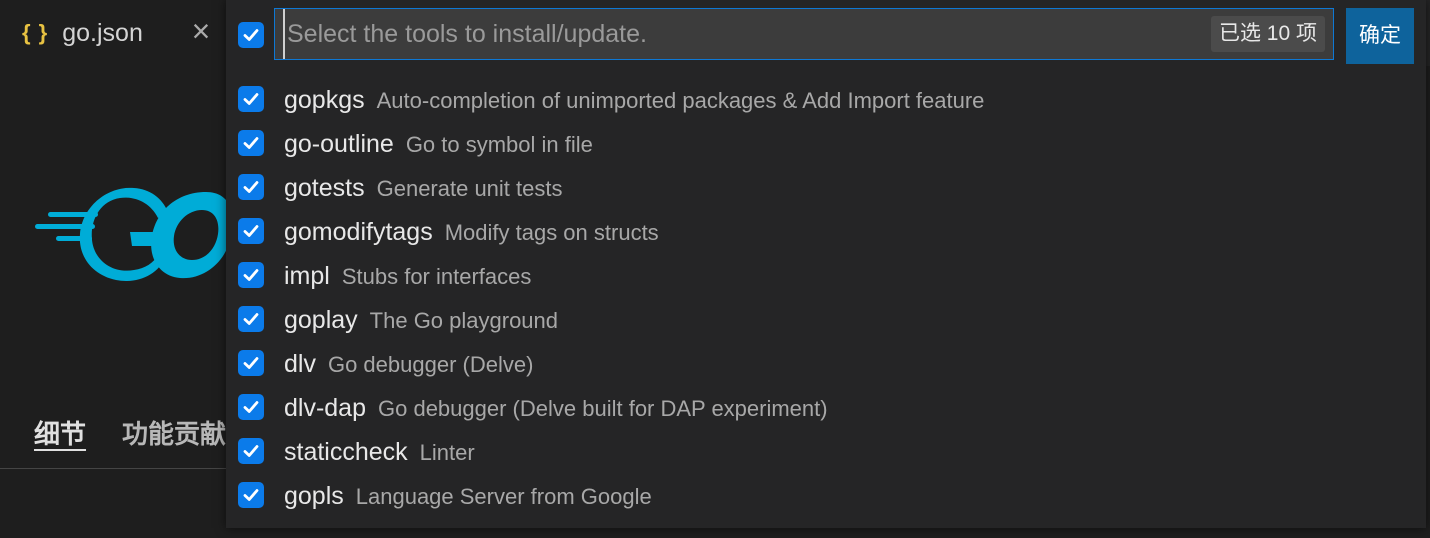  I want to click on tool-label-group: go-outline Go to symbol in file, so click(438, 144).